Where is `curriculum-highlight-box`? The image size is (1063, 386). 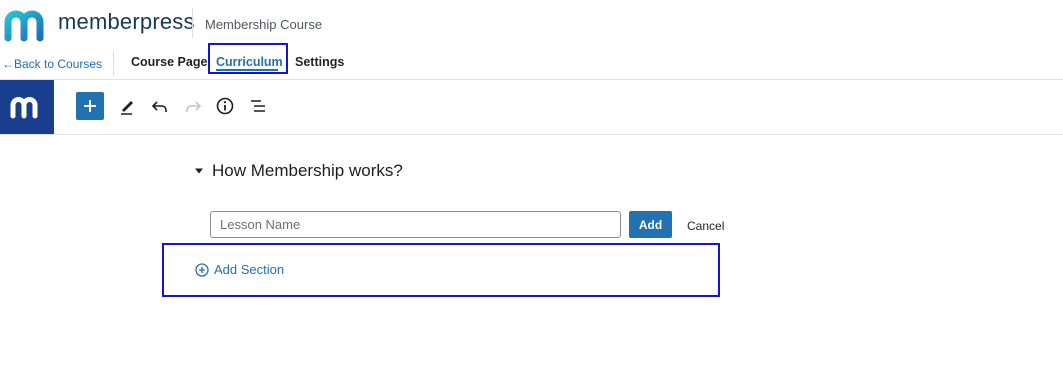 curriculum-highlight-box is located at coordinates (248, 58).